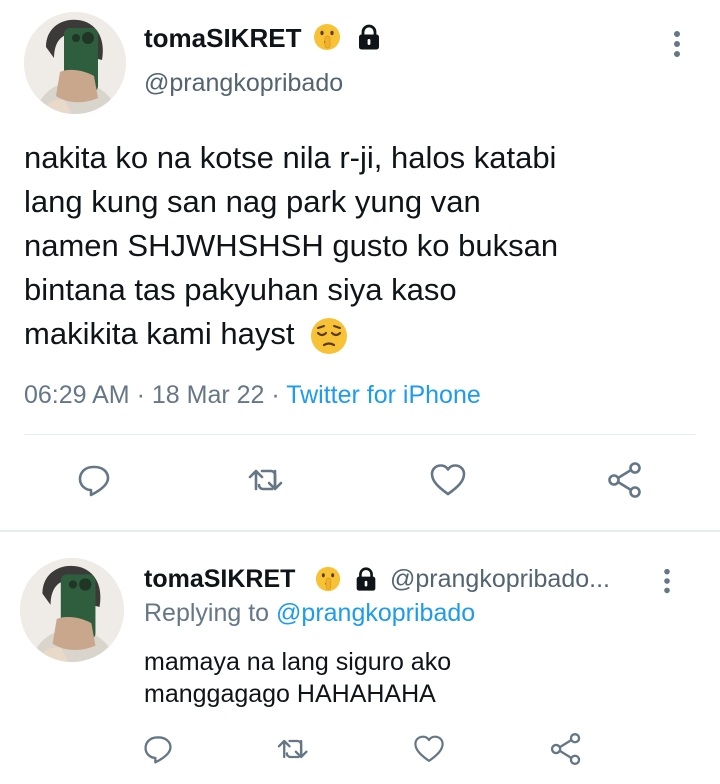  I want to click on tweet-text-last-line: makikita kami hayst, so click(159, 333).